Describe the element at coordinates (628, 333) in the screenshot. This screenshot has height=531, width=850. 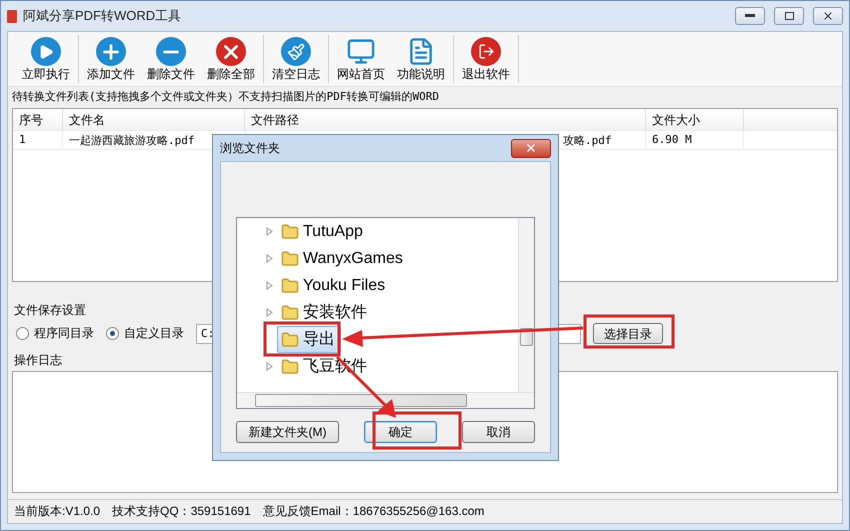
I see `choose-folder-button: 选择目录` at that location.